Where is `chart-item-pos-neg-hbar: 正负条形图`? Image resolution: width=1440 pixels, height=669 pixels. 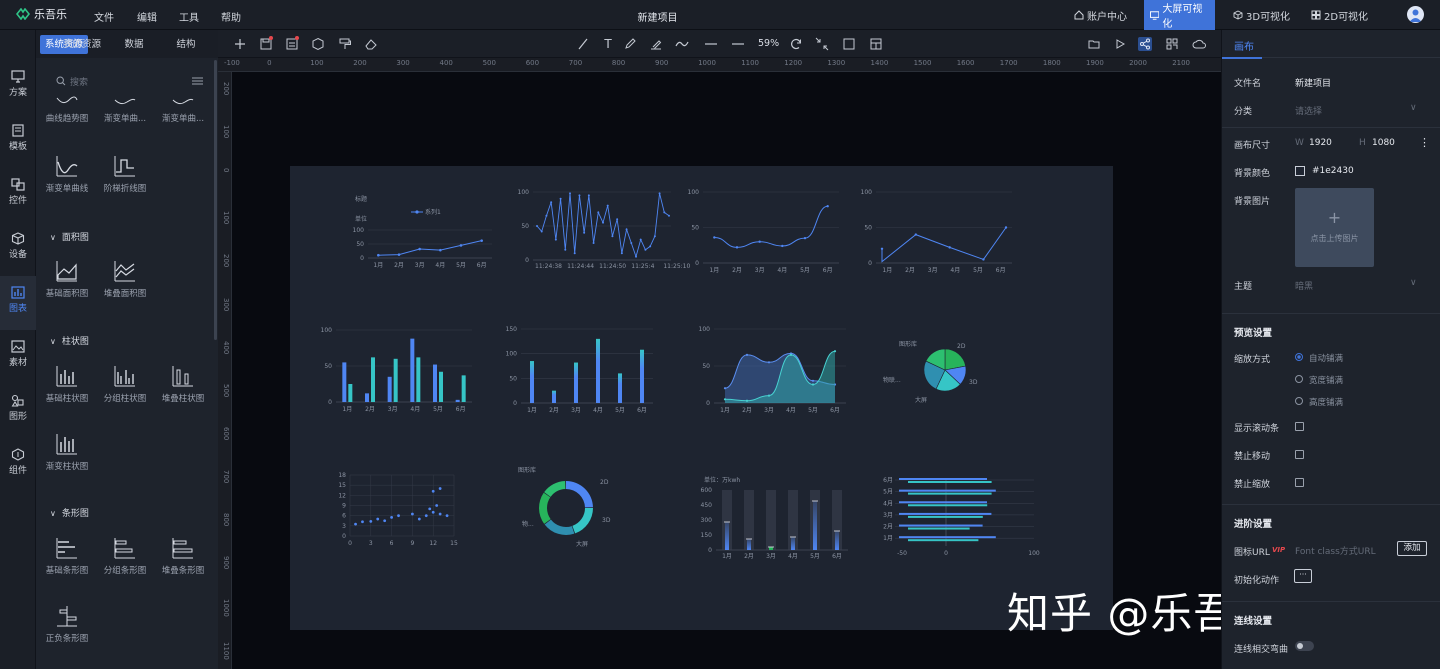
chart-item-pos-neg-hbar: 正负条形图 is located at coordinates (67, 624).